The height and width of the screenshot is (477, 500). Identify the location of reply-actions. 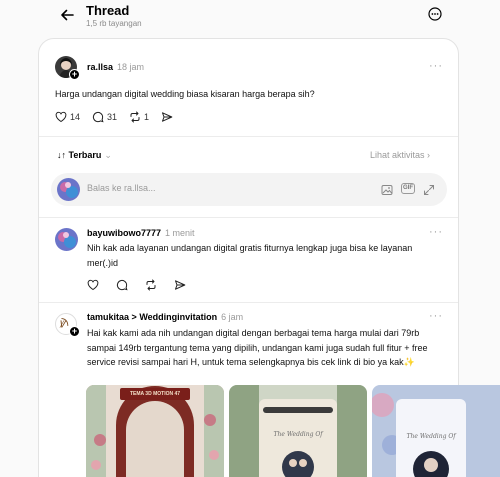
(136, 285).